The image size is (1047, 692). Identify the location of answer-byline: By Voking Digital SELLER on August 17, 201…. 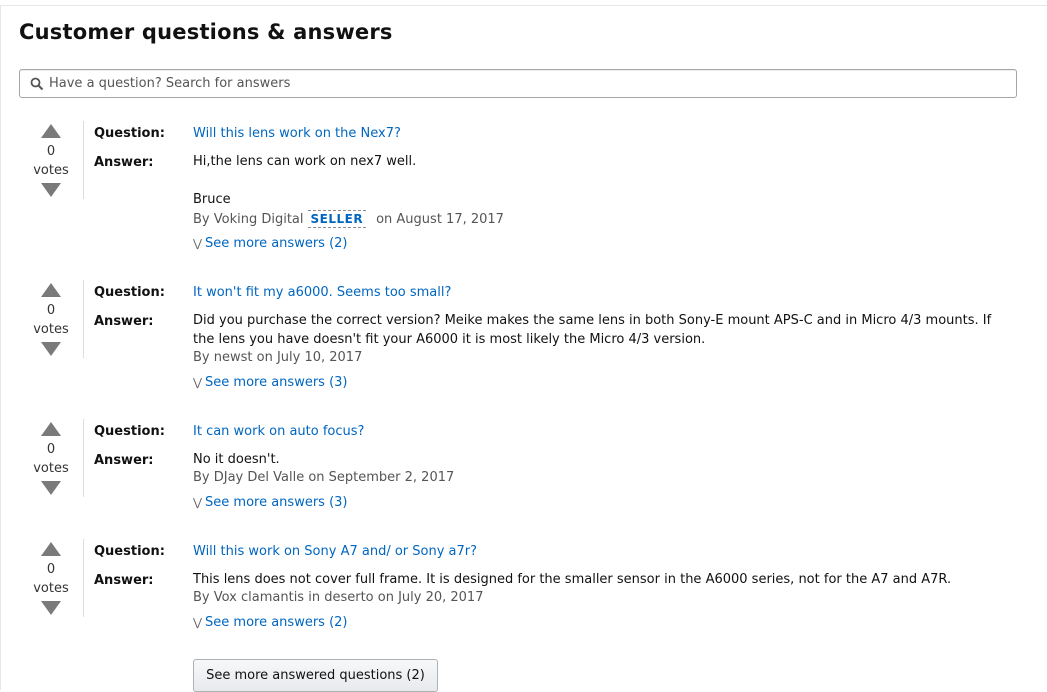
(348, 219).